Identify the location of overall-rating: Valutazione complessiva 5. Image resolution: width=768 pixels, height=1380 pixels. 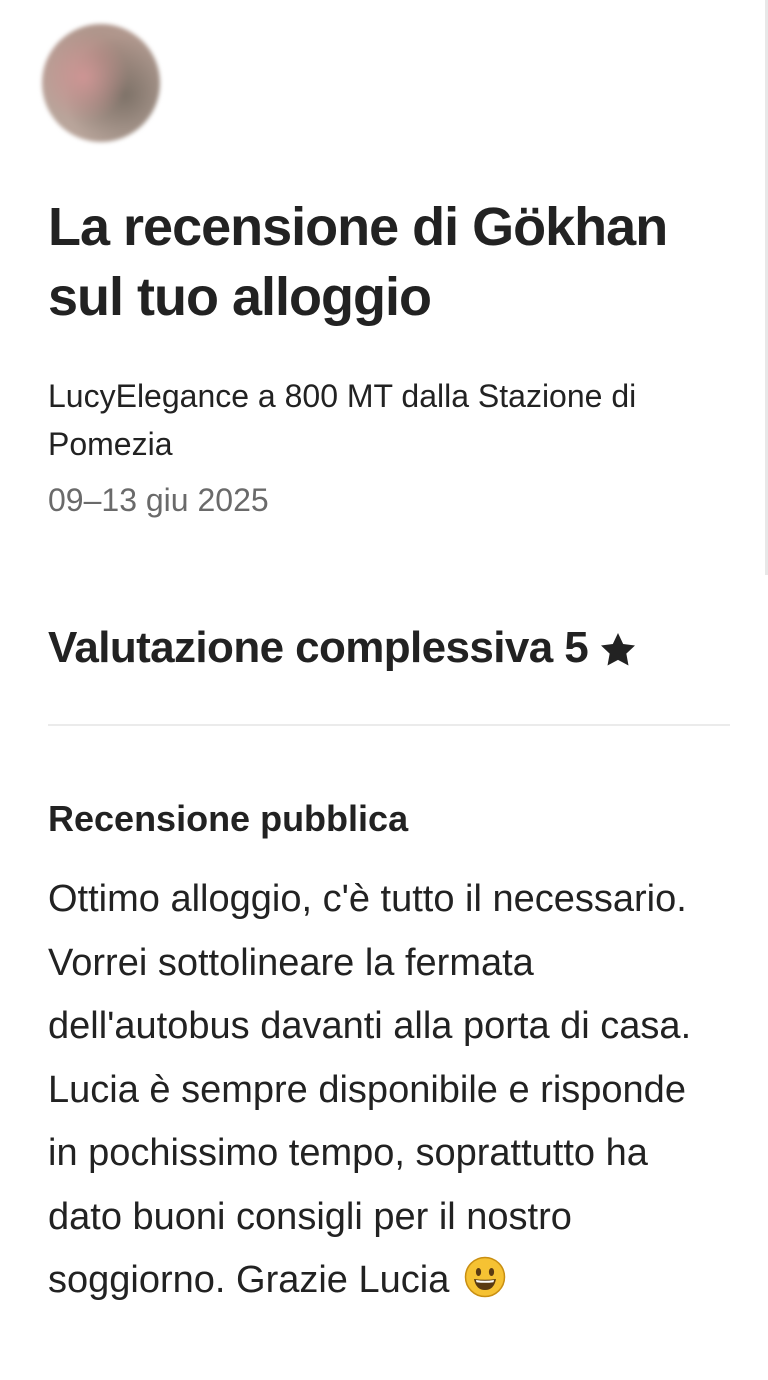
(389, 648).